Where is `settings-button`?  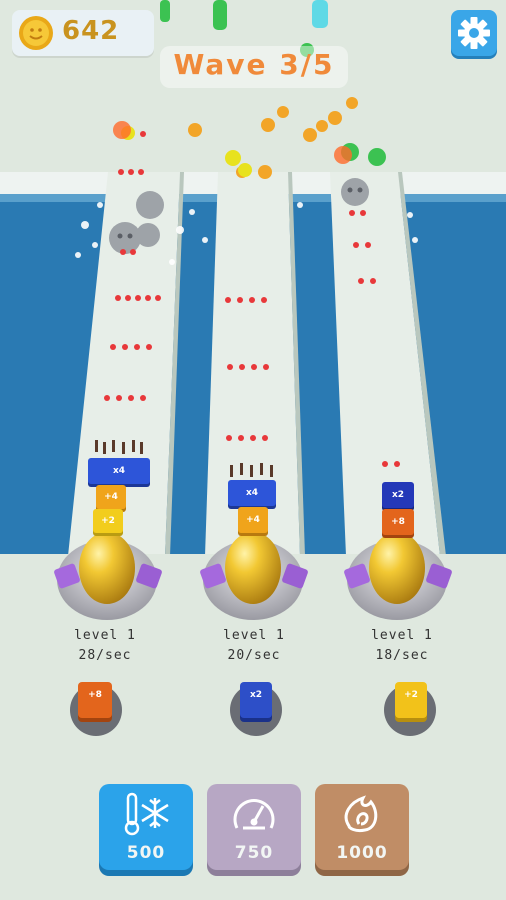
settings-button is located at coordinates (474, 33).